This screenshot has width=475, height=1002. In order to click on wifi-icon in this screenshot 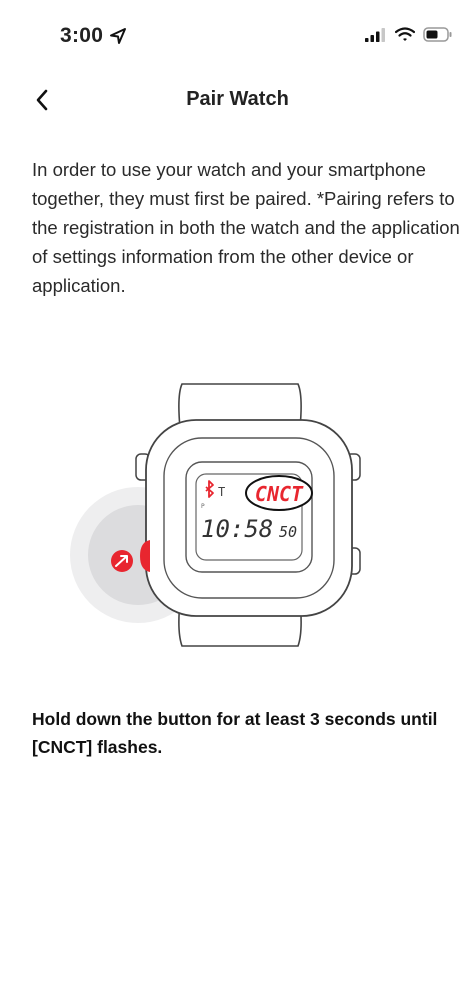, I will do `click(405, 34)`.